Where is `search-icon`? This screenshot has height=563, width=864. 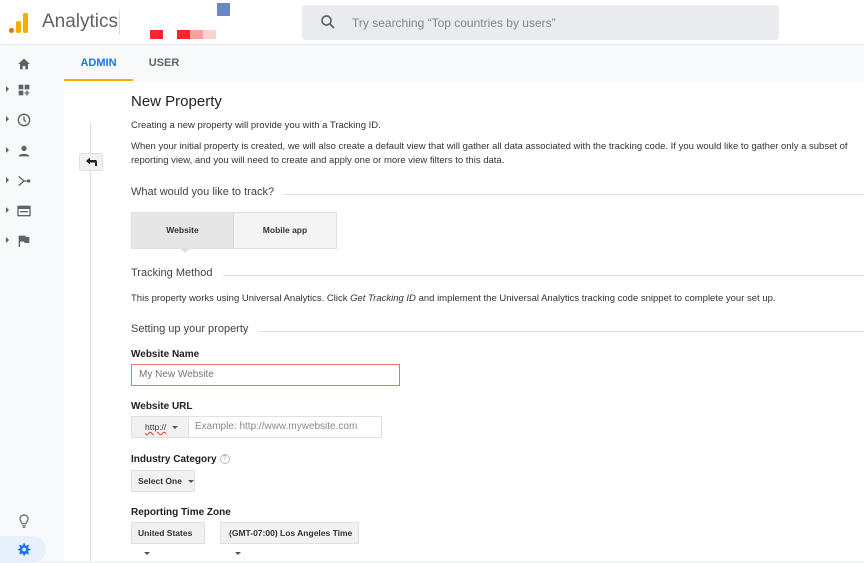 search-icon is located at coordinates (328, 22).